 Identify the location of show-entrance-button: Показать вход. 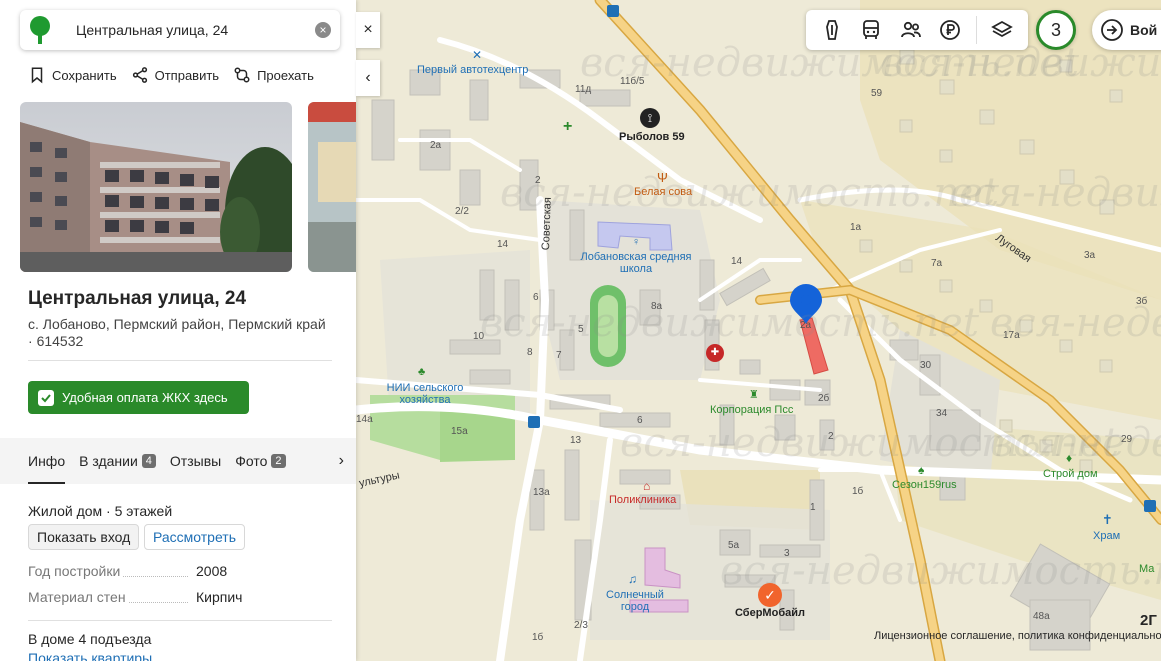
(84, 537).